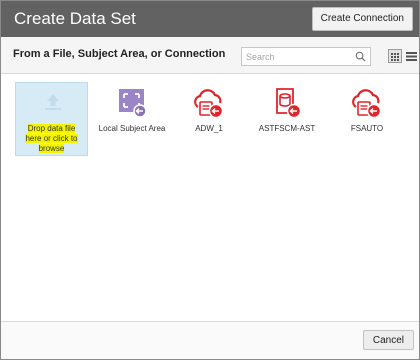 The height and width of the screenshot is (360, 420). What do you see at coordinates (51, 119) in the screenshot?
I see `file-drop-zone: Drop data file here or click to browse` at bounding box center [51, 119].